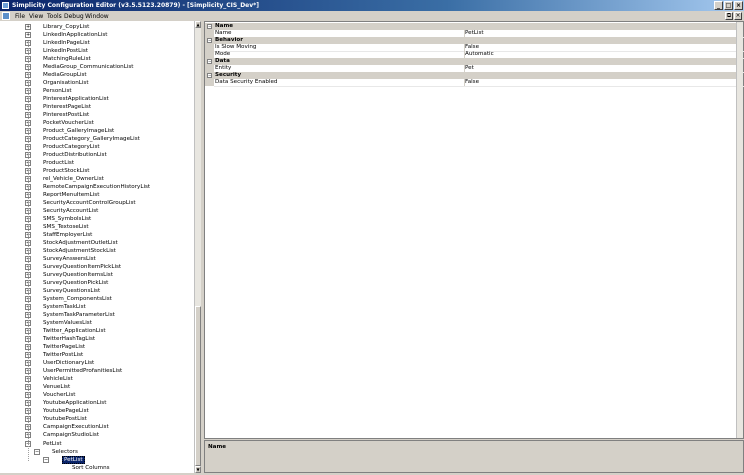  What do you see at coordinates (97, 339) in the screenshot?
I see `tree-node: + TwitterHashTagList` at bounding box center [97, 339].